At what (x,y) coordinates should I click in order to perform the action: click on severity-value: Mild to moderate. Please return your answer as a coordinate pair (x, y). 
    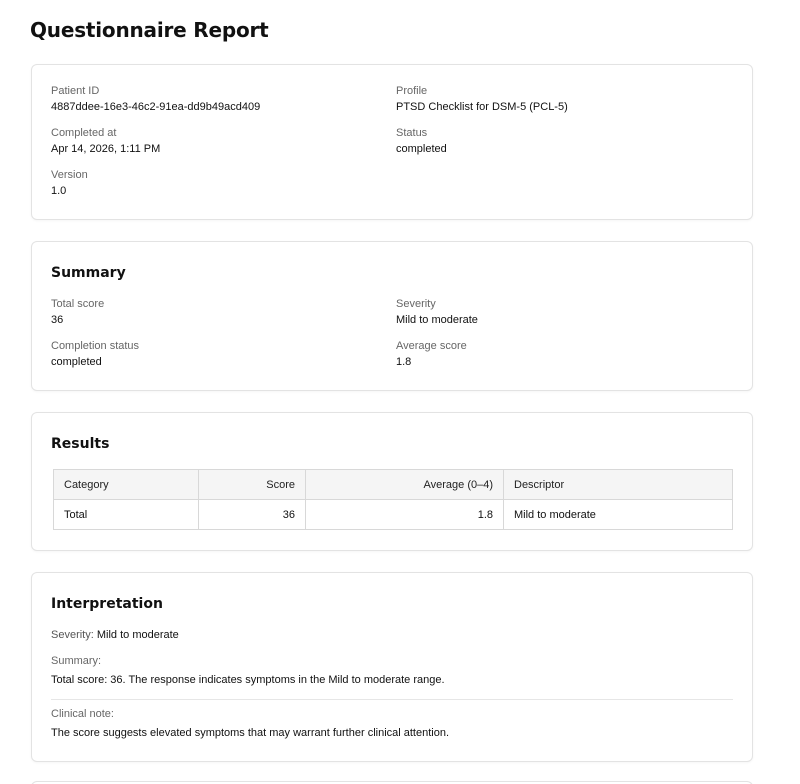
    Looking at the image, I should click on (437, 320).